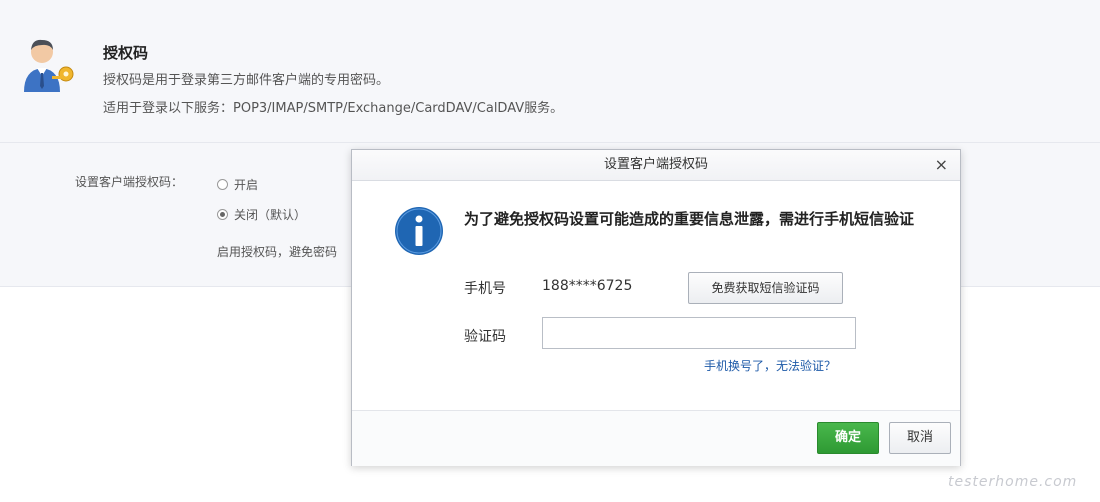  Describe the element at coordinates (699, 333) in the screenshot. I see `verification-code-input` at that location.